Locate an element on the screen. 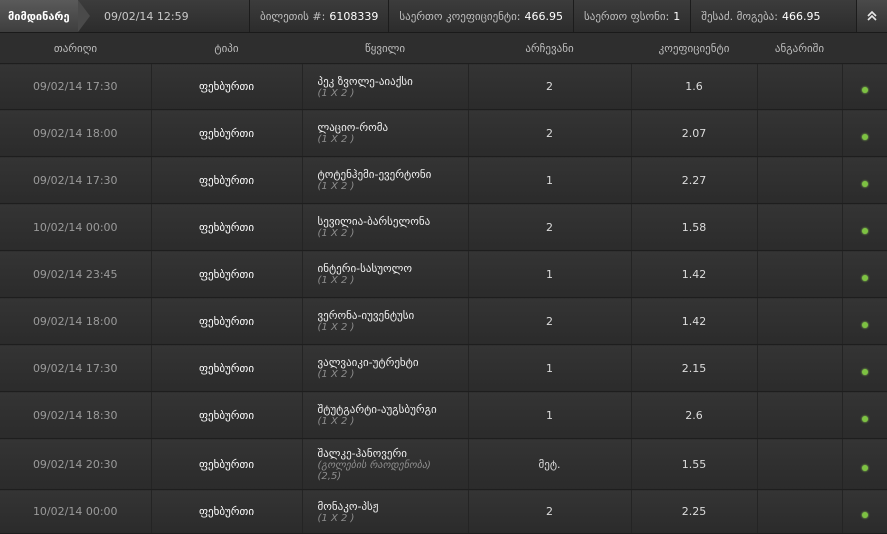 The height and width of the screenshot is (534, 887). ticket-number-label: ბილეთის #: is located at coordinates (293, 16).